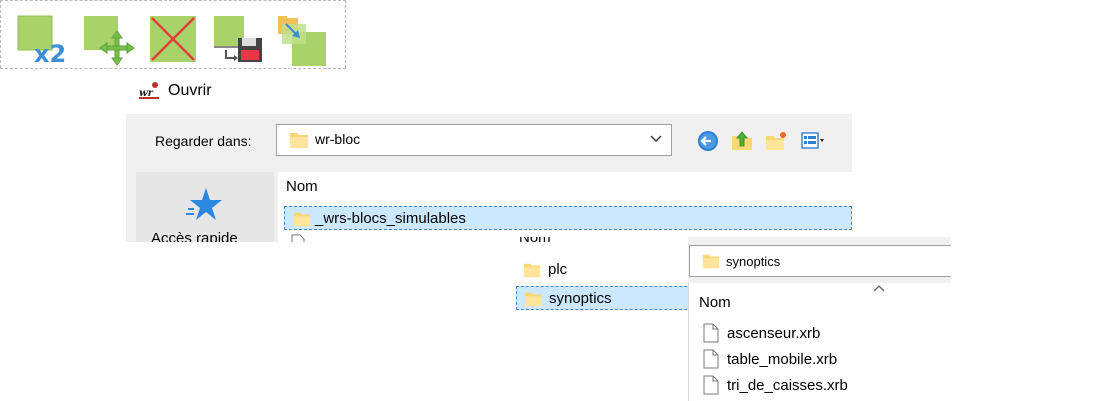  I want to click on save-button, so click(239, 41).